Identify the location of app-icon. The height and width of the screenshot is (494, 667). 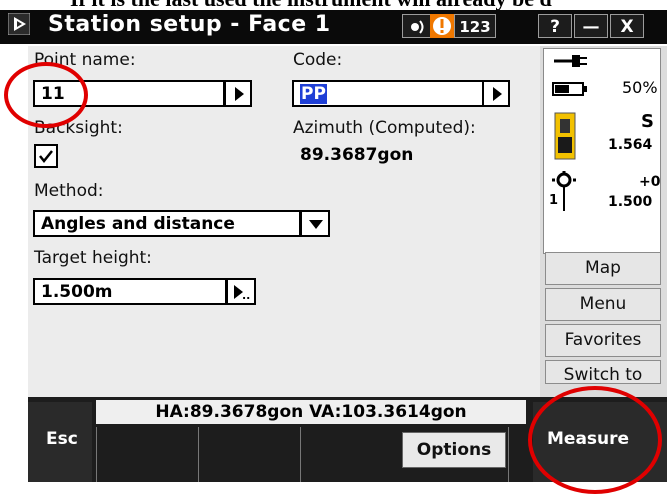
(19, 24).